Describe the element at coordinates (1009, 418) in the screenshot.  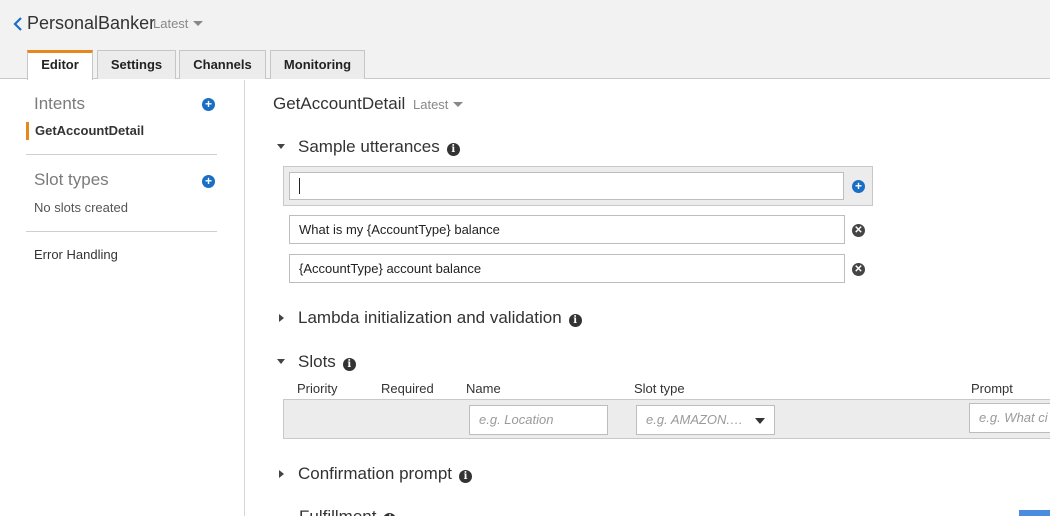
I see `slot-prompt-input: e.g. What ci` at that location.